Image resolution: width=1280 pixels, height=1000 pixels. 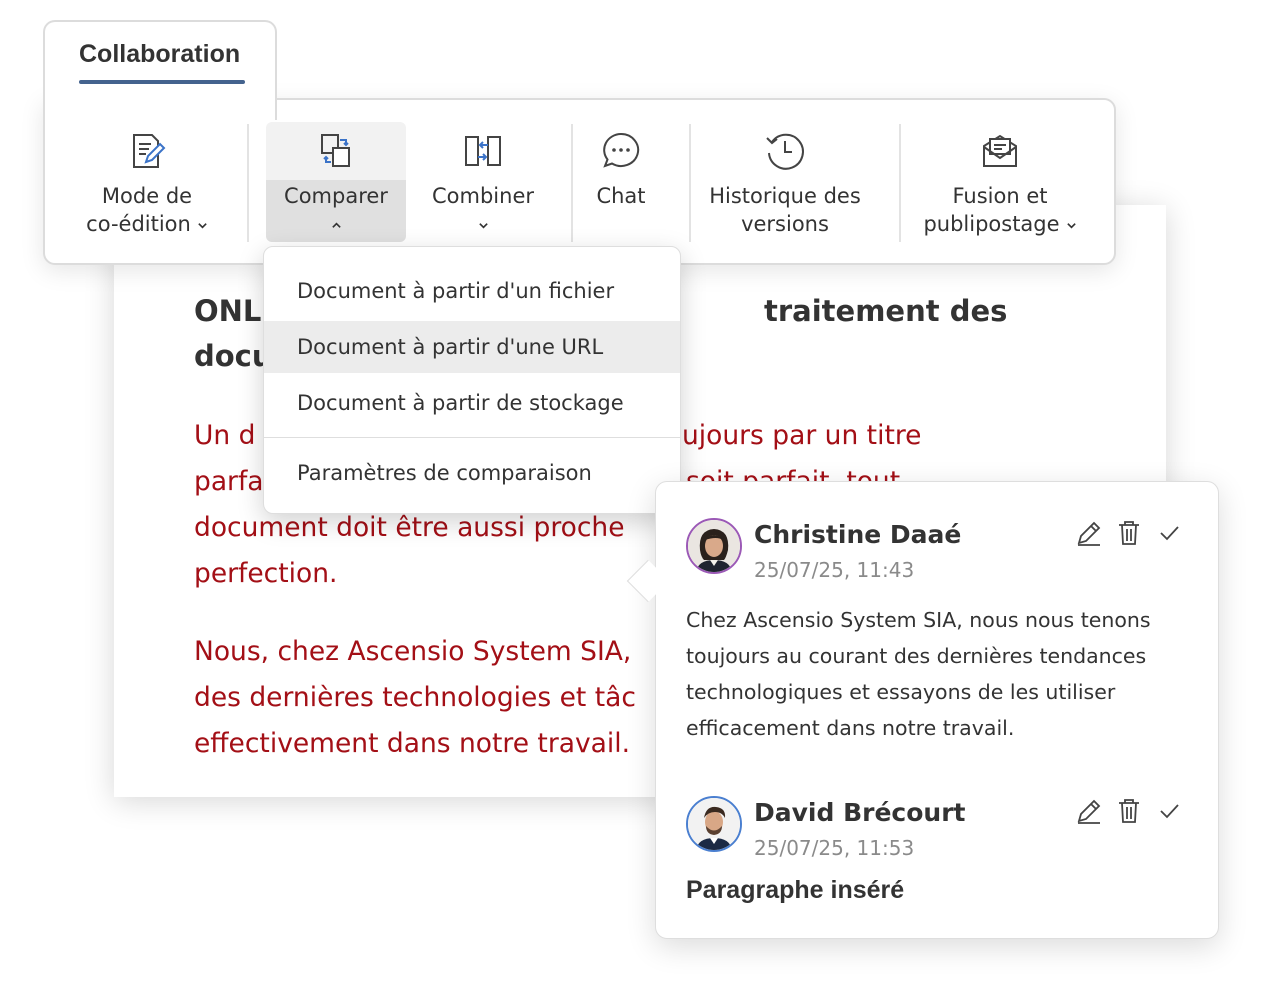 I want to click on comment-date: 25/07/25, 11:43, so click(x=834, y=570).